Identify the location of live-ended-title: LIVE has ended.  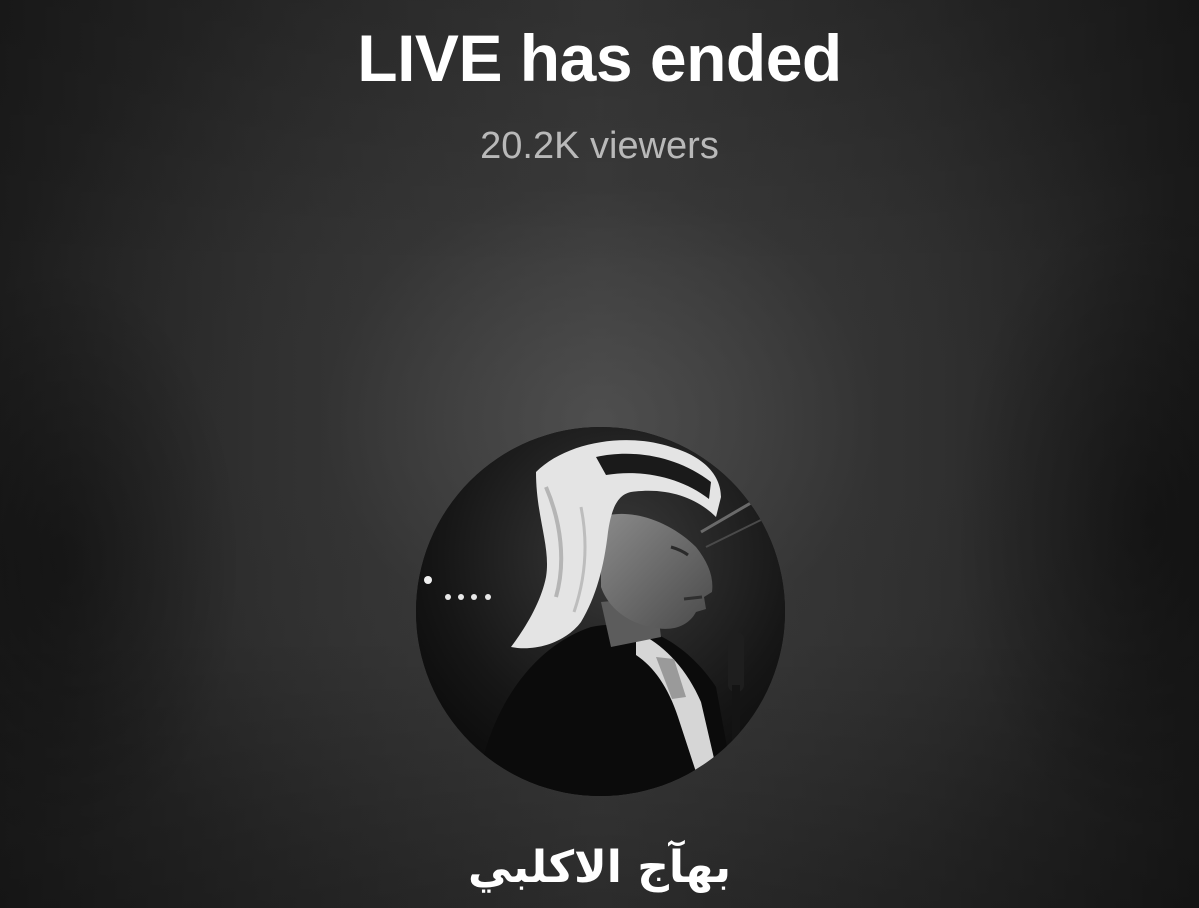
(599, 58).